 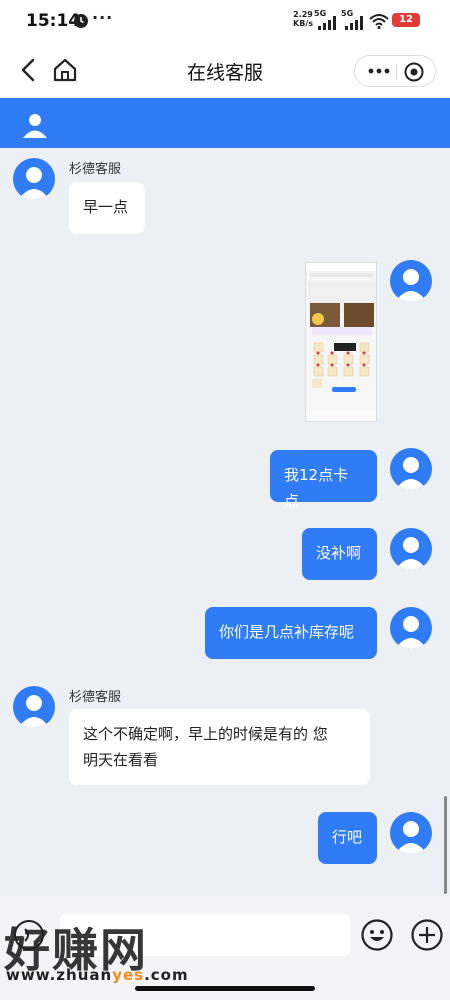 I want to click on message-bubble-outgoing: 我12点卡点, so click(x=323, y=480).